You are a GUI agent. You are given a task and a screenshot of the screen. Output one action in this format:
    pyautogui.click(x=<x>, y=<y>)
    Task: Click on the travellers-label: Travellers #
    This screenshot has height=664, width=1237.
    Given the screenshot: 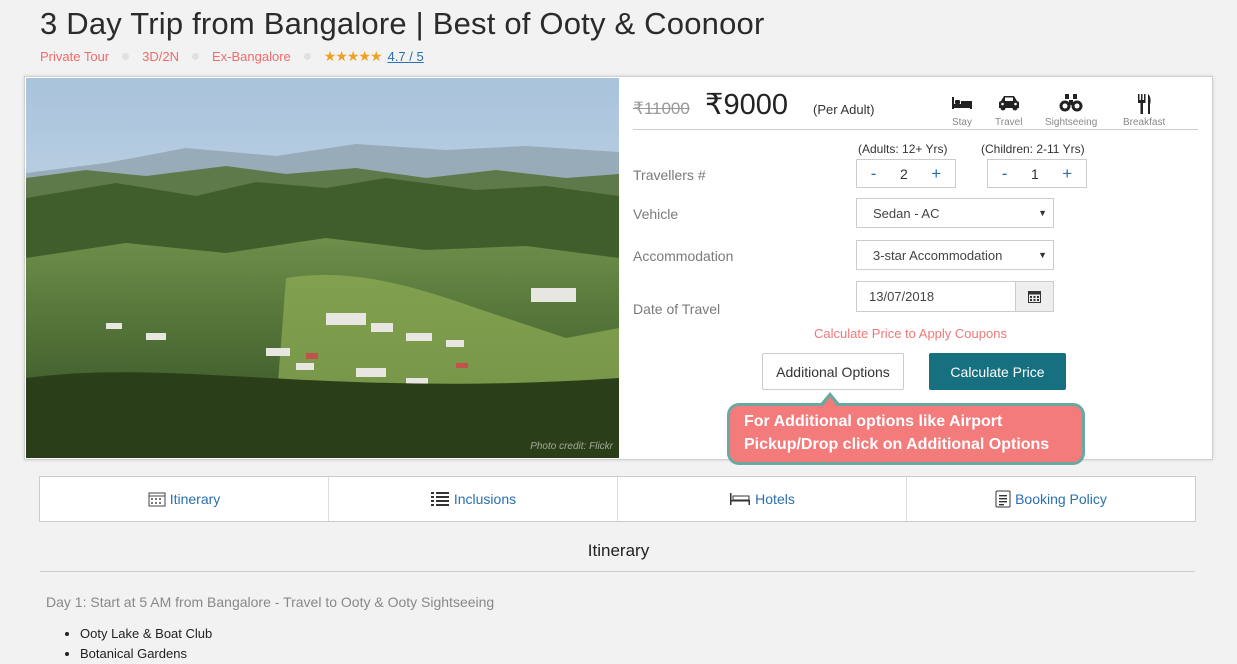 What is the action you would take?
    pyautogui.click(x=669, y=175)
    